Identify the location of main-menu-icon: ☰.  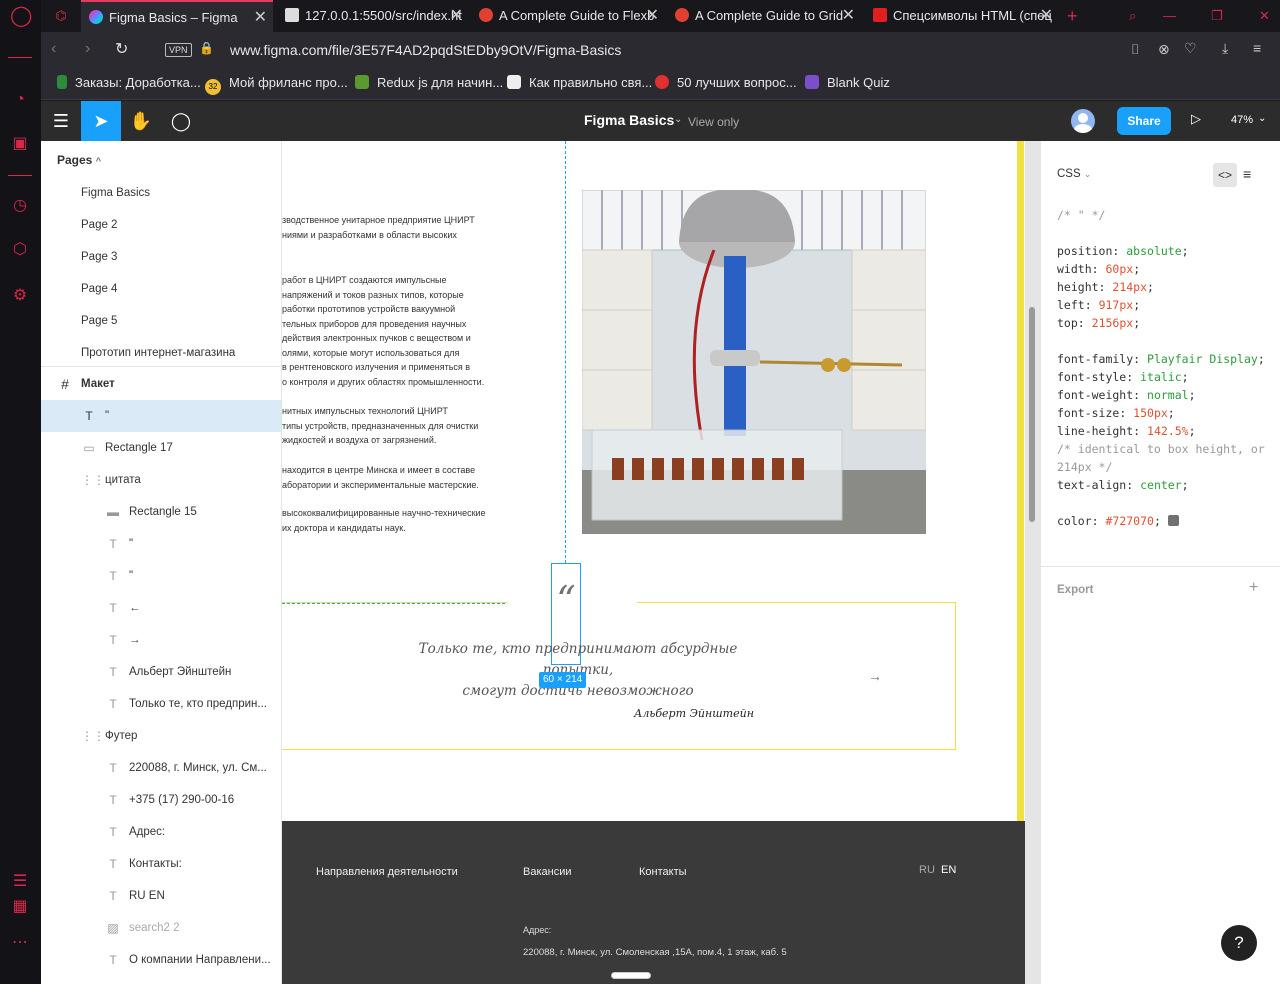
(61, 121).